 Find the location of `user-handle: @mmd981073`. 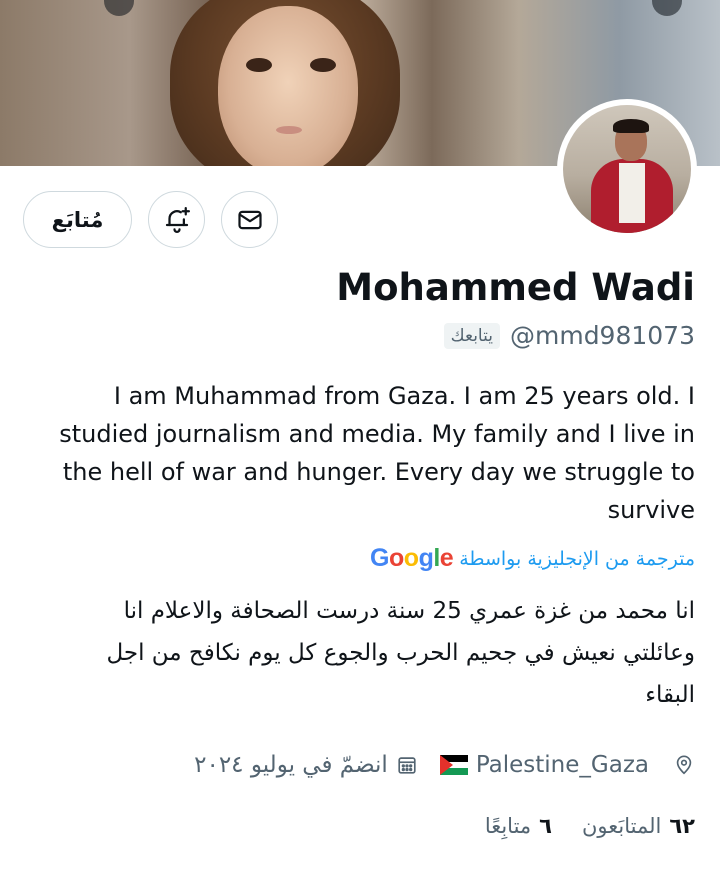

user-handle: @mmd981073 is located at coordinates (602, 335).